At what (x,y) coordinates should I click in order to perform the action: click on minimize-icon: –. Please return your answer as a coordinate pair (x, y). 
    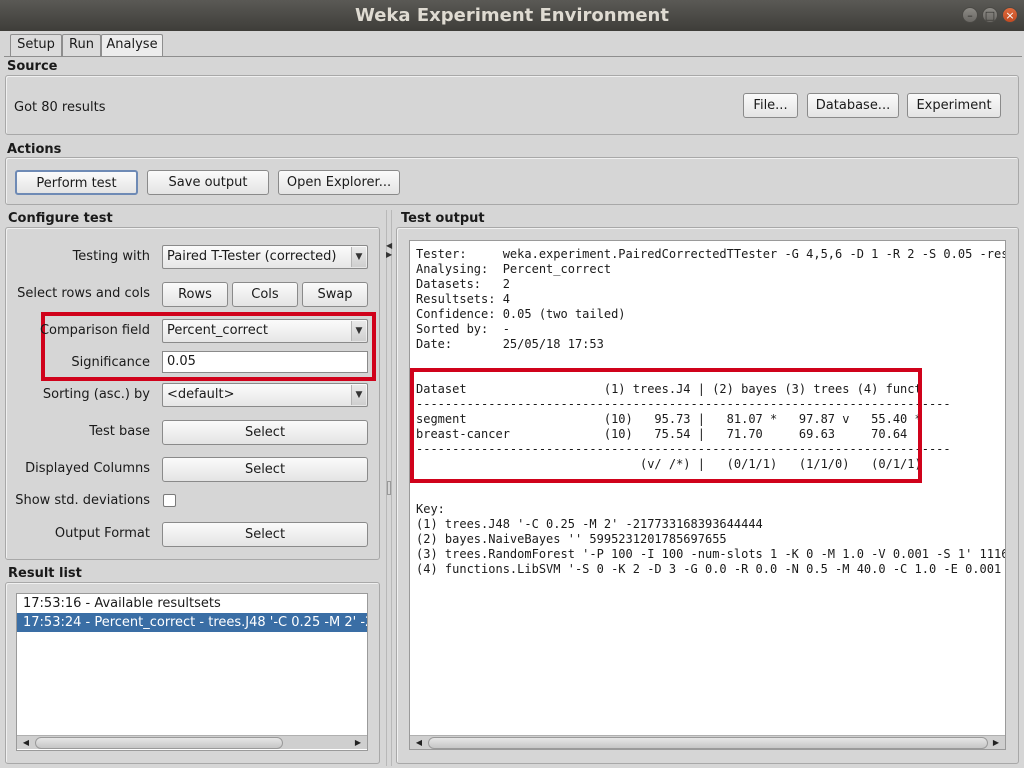
    Looking at the image, I should click on (970, 15).